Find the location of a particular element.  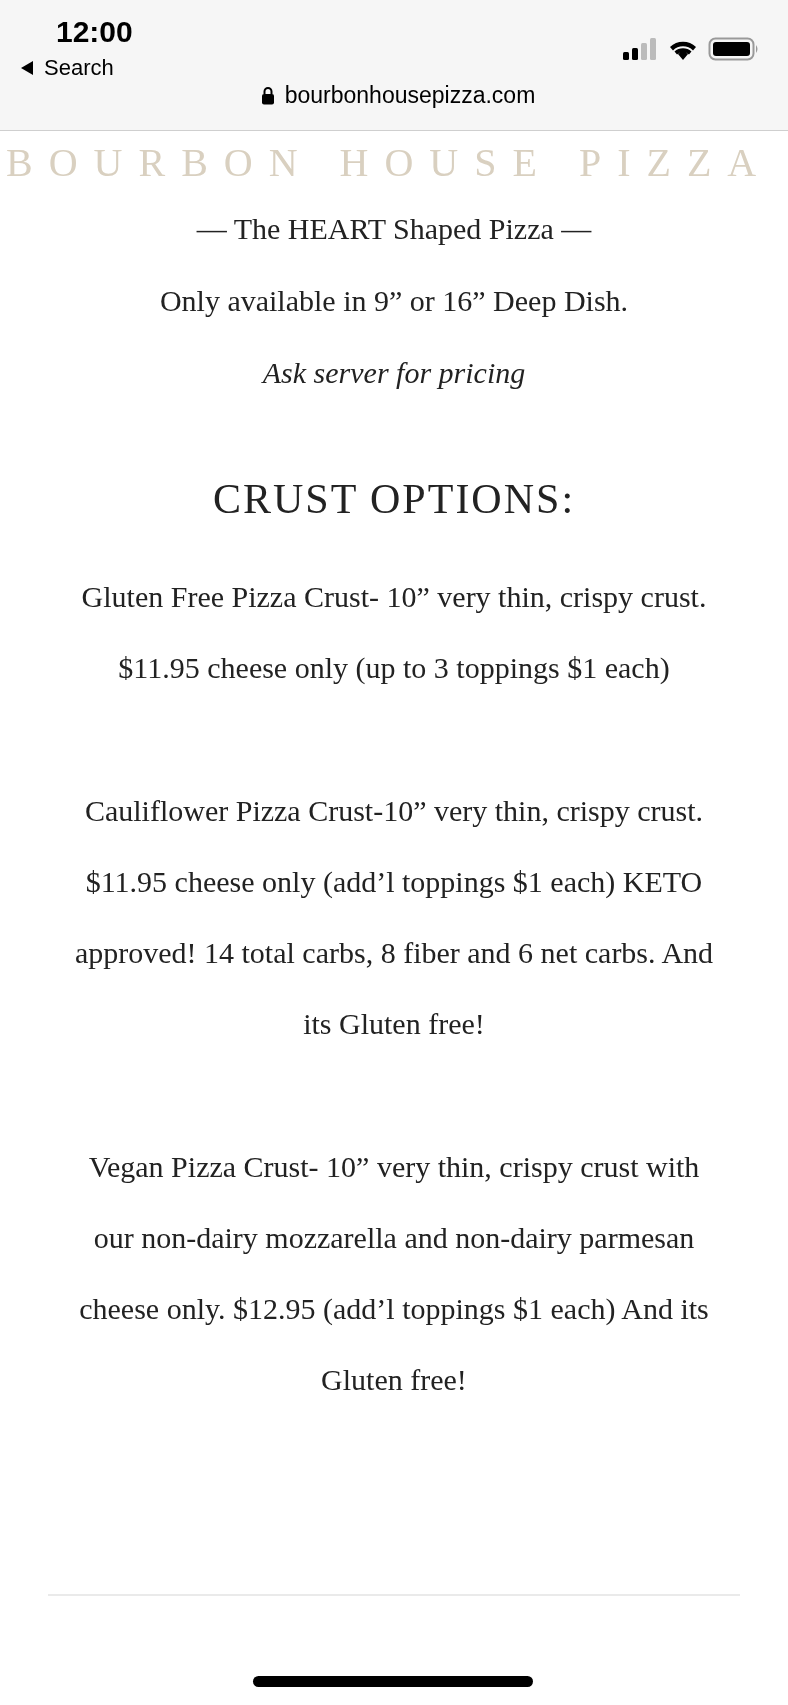

battery-icon is located at coordinates (734, 49).